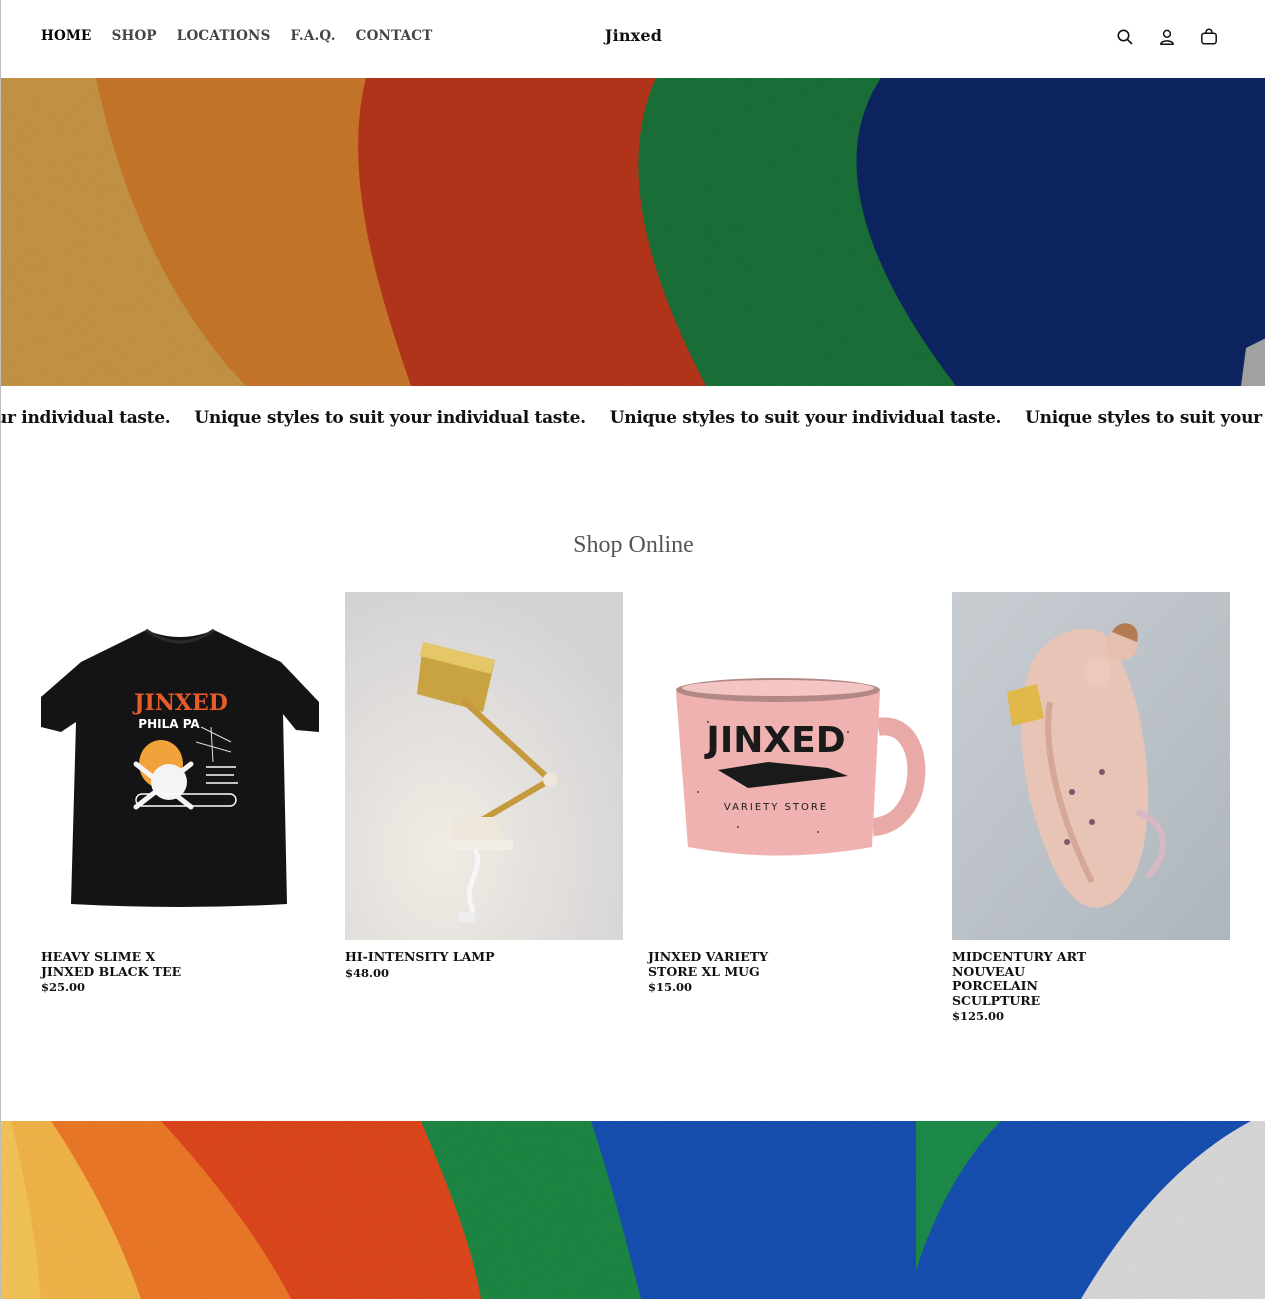 This screenshot has width=1265, height=1299. What do you see at coordinates (1125, 37) in the screenshot?
I see `search-icon` at bounding box center [1125, 37].